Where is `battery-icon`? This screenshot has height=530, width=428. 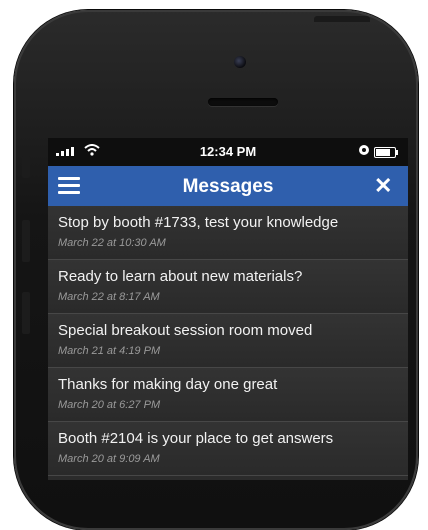 battery-icon is located at coordinates (386, 152).